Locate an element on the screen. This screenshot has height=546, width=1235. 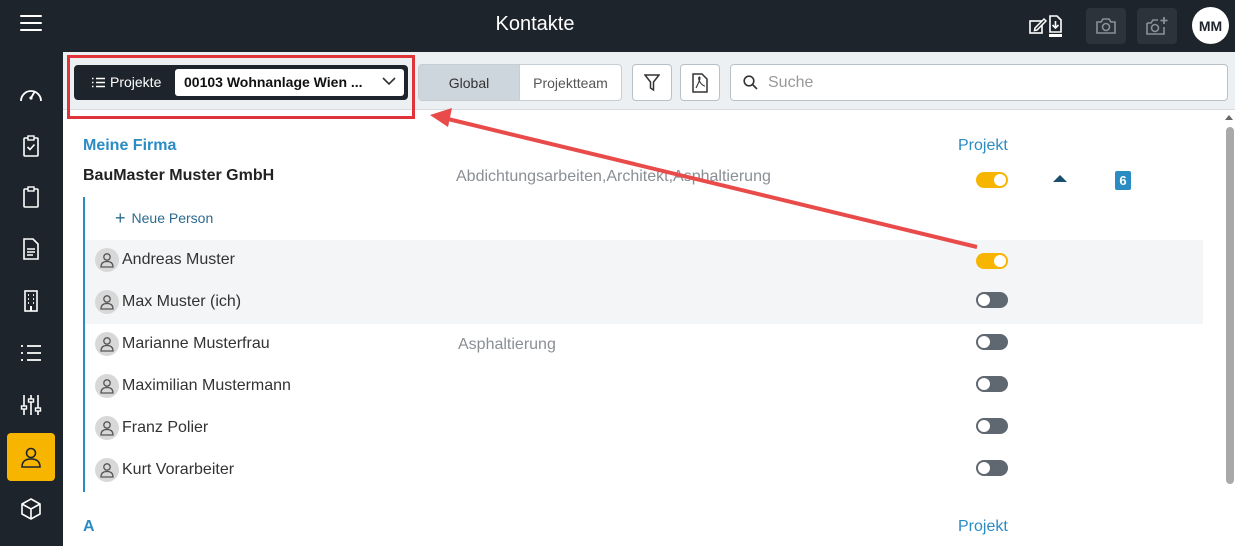
collapse-chevron-icon is located at coordinates (1060, 178).